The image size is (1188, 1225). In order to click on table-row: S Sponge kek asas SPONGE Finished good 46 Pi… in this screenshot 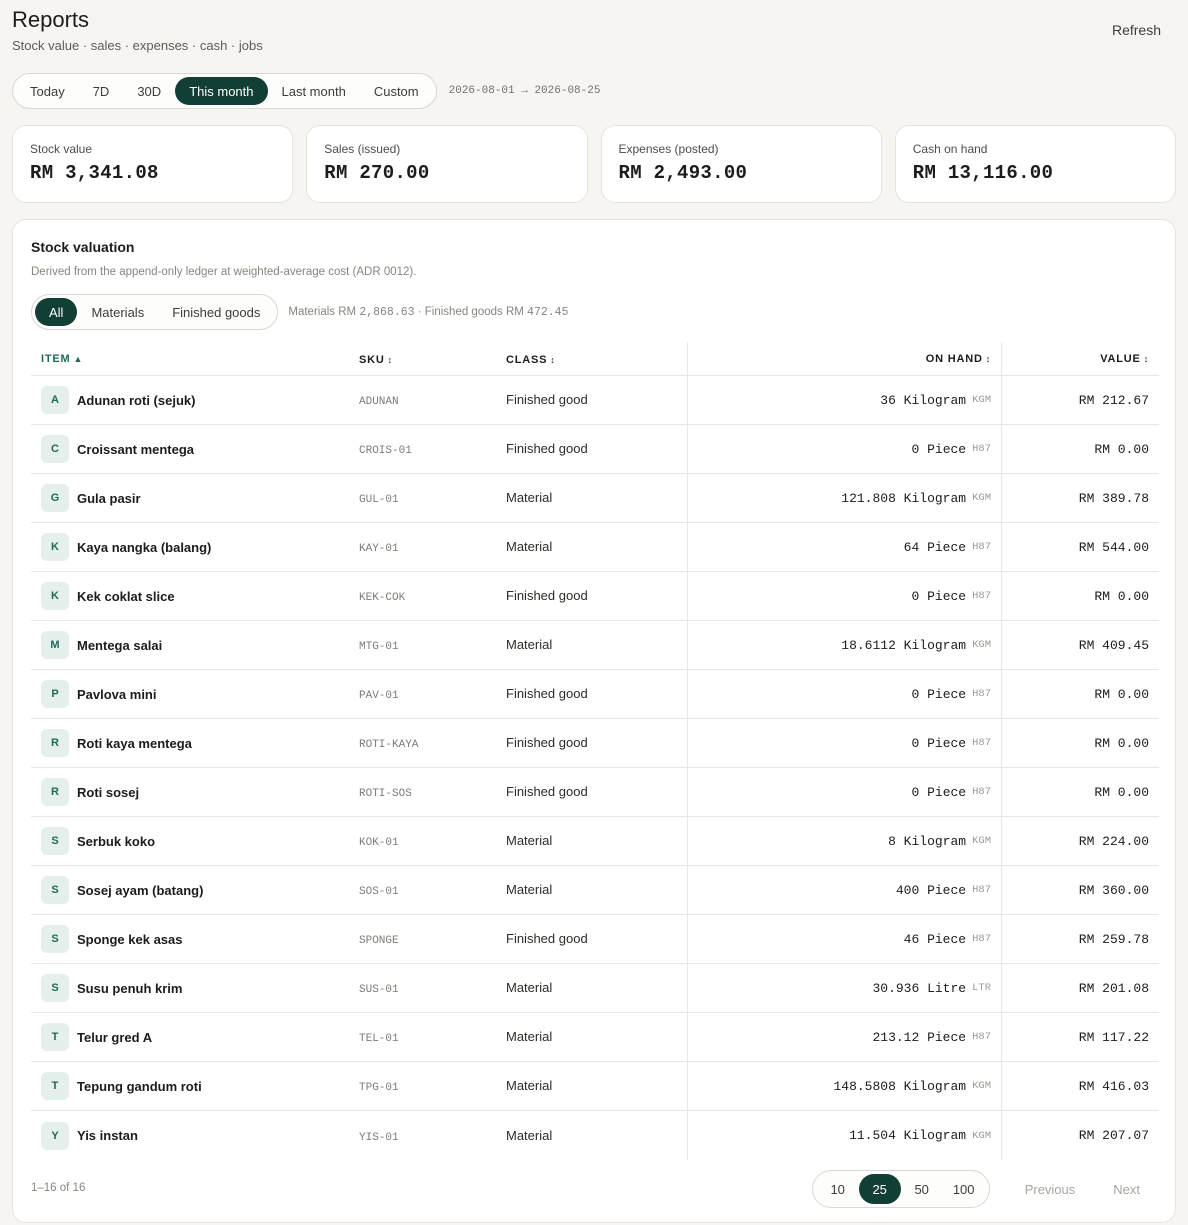, I will do `click(595, 939)`.